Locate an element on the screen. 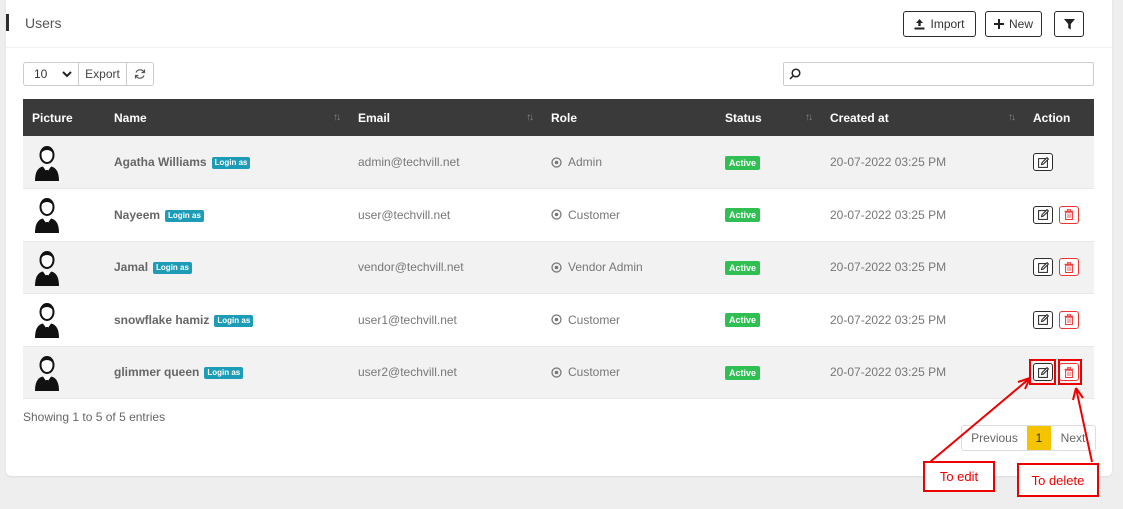 Image resolution: width=1123 pixels, height=509 pixels. user-name: snowflake hamiz is located at coordinates (162, 319).